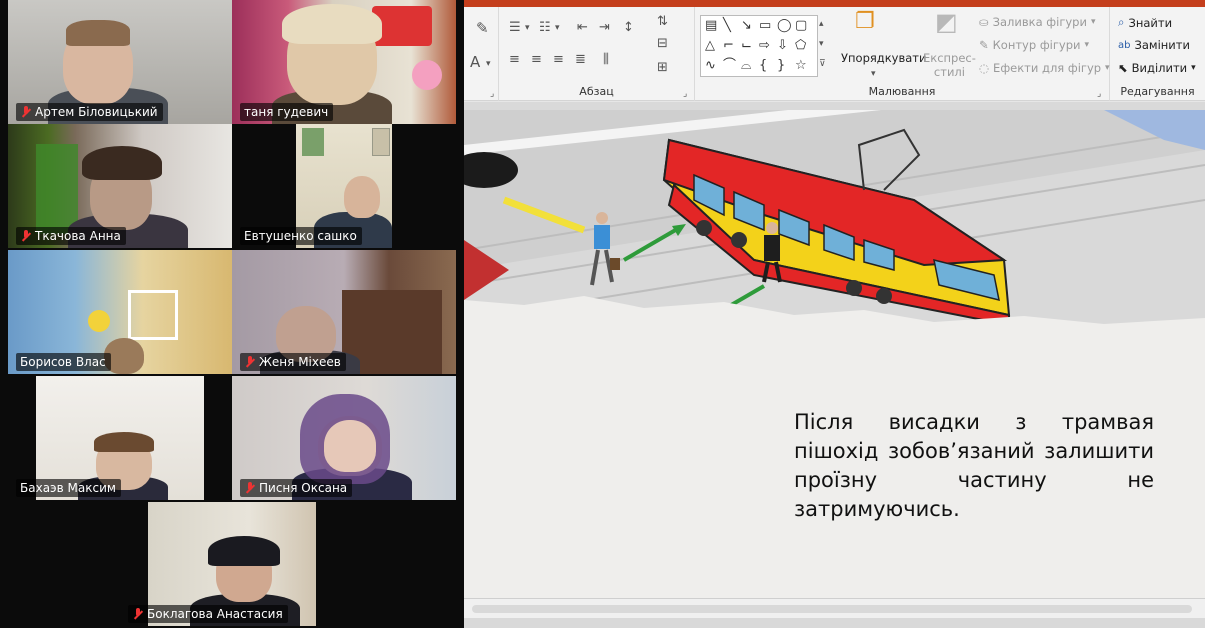  I want to click on columns-icon: ⫼, so click(606, 60).